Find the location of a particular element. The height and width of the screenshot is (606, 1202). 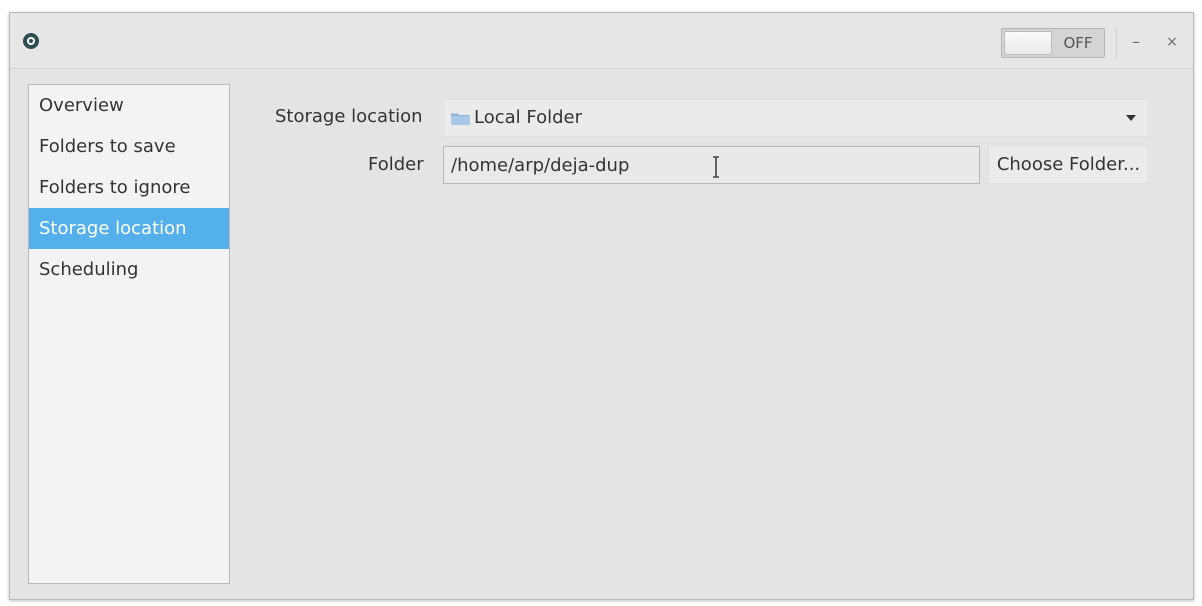

storage-location-dropdown: Local Folder is located at coordinates (796, 118).